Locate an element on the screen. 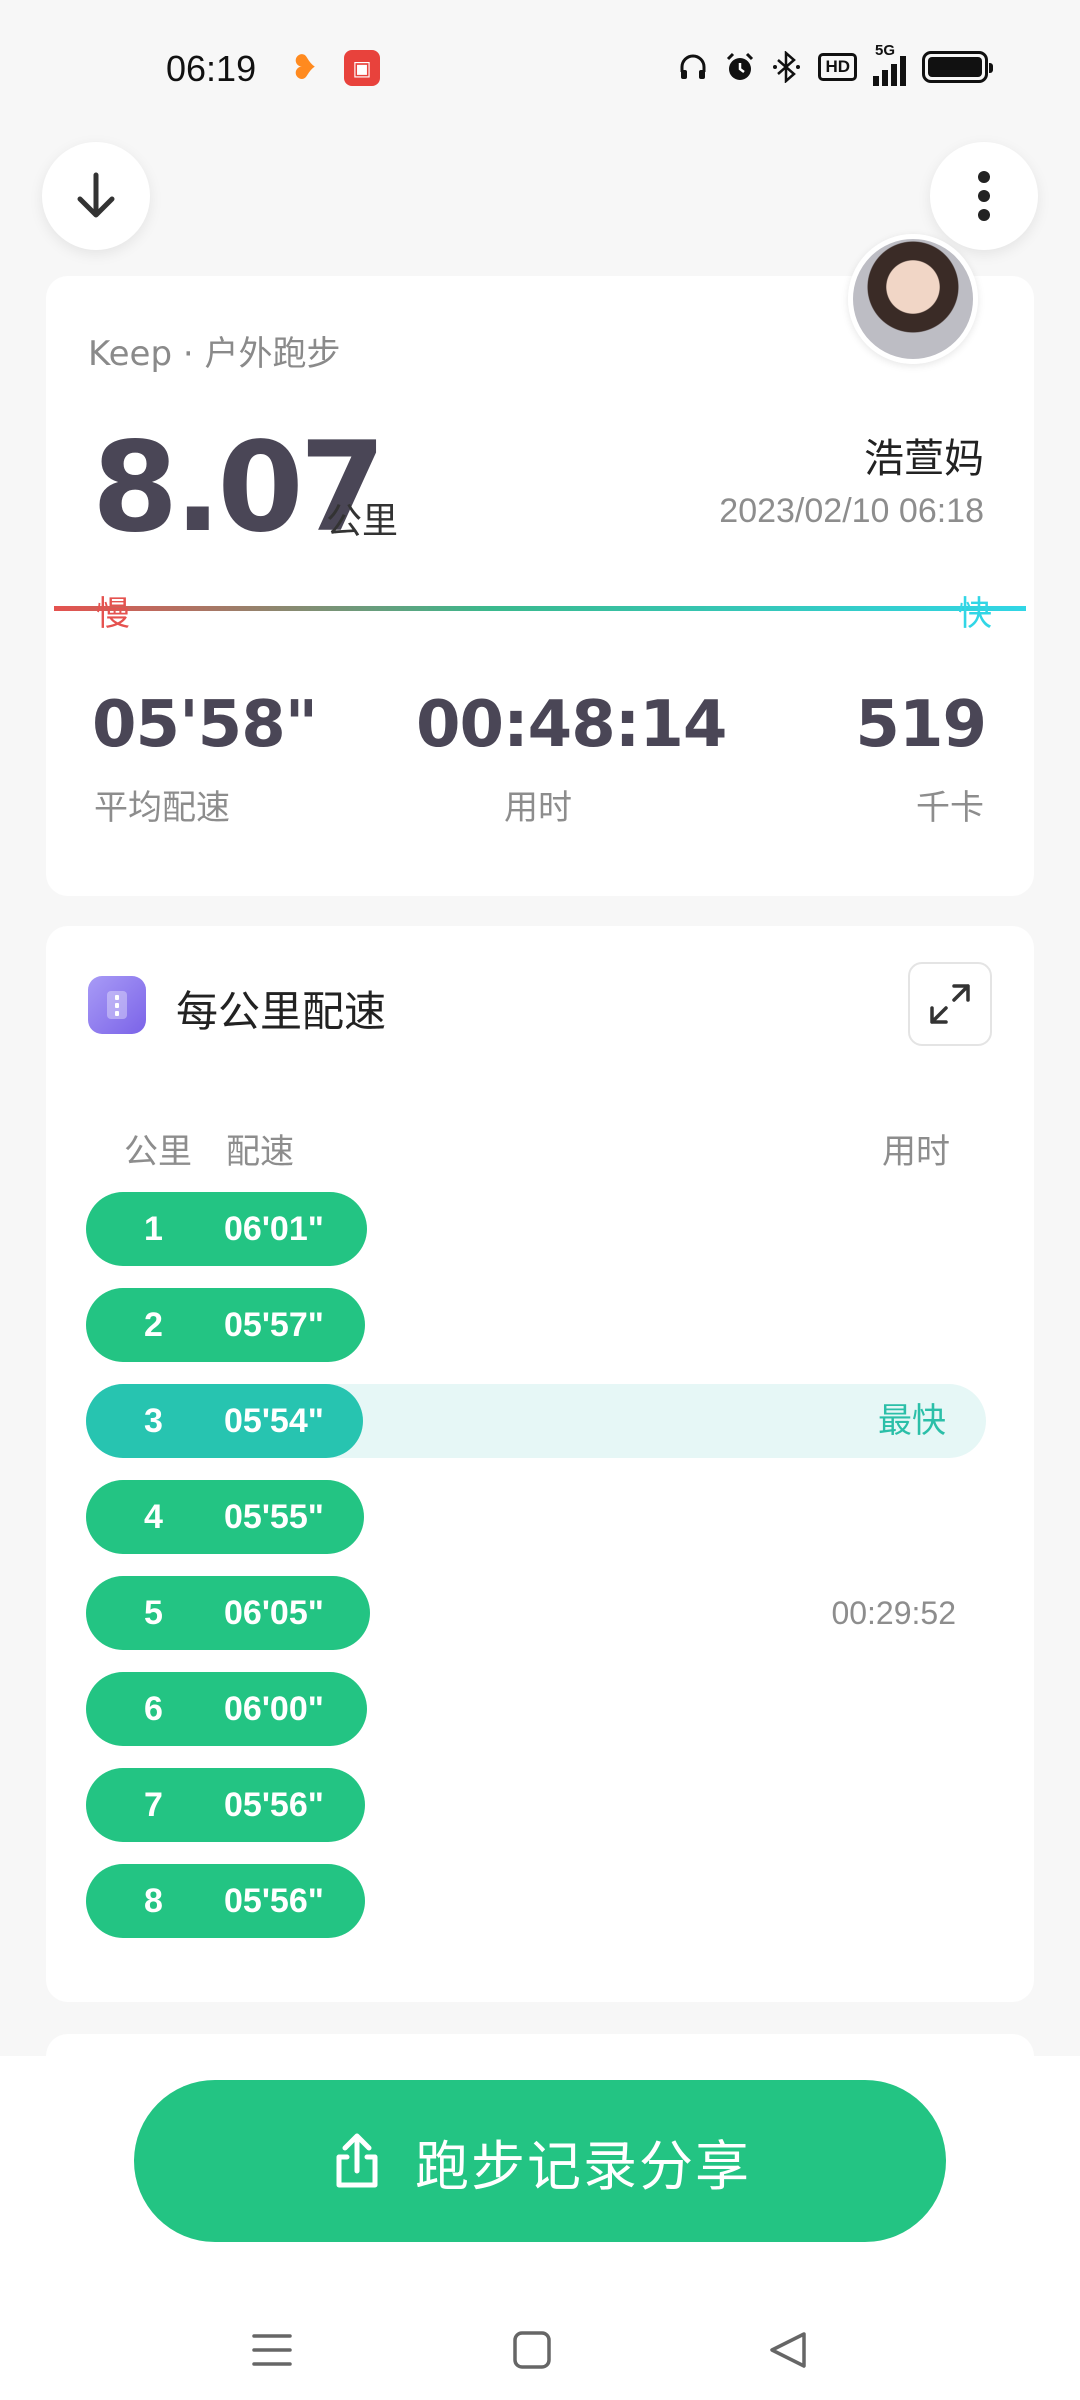  health-app-icon: ❥ is located at coordinates (304, 68).